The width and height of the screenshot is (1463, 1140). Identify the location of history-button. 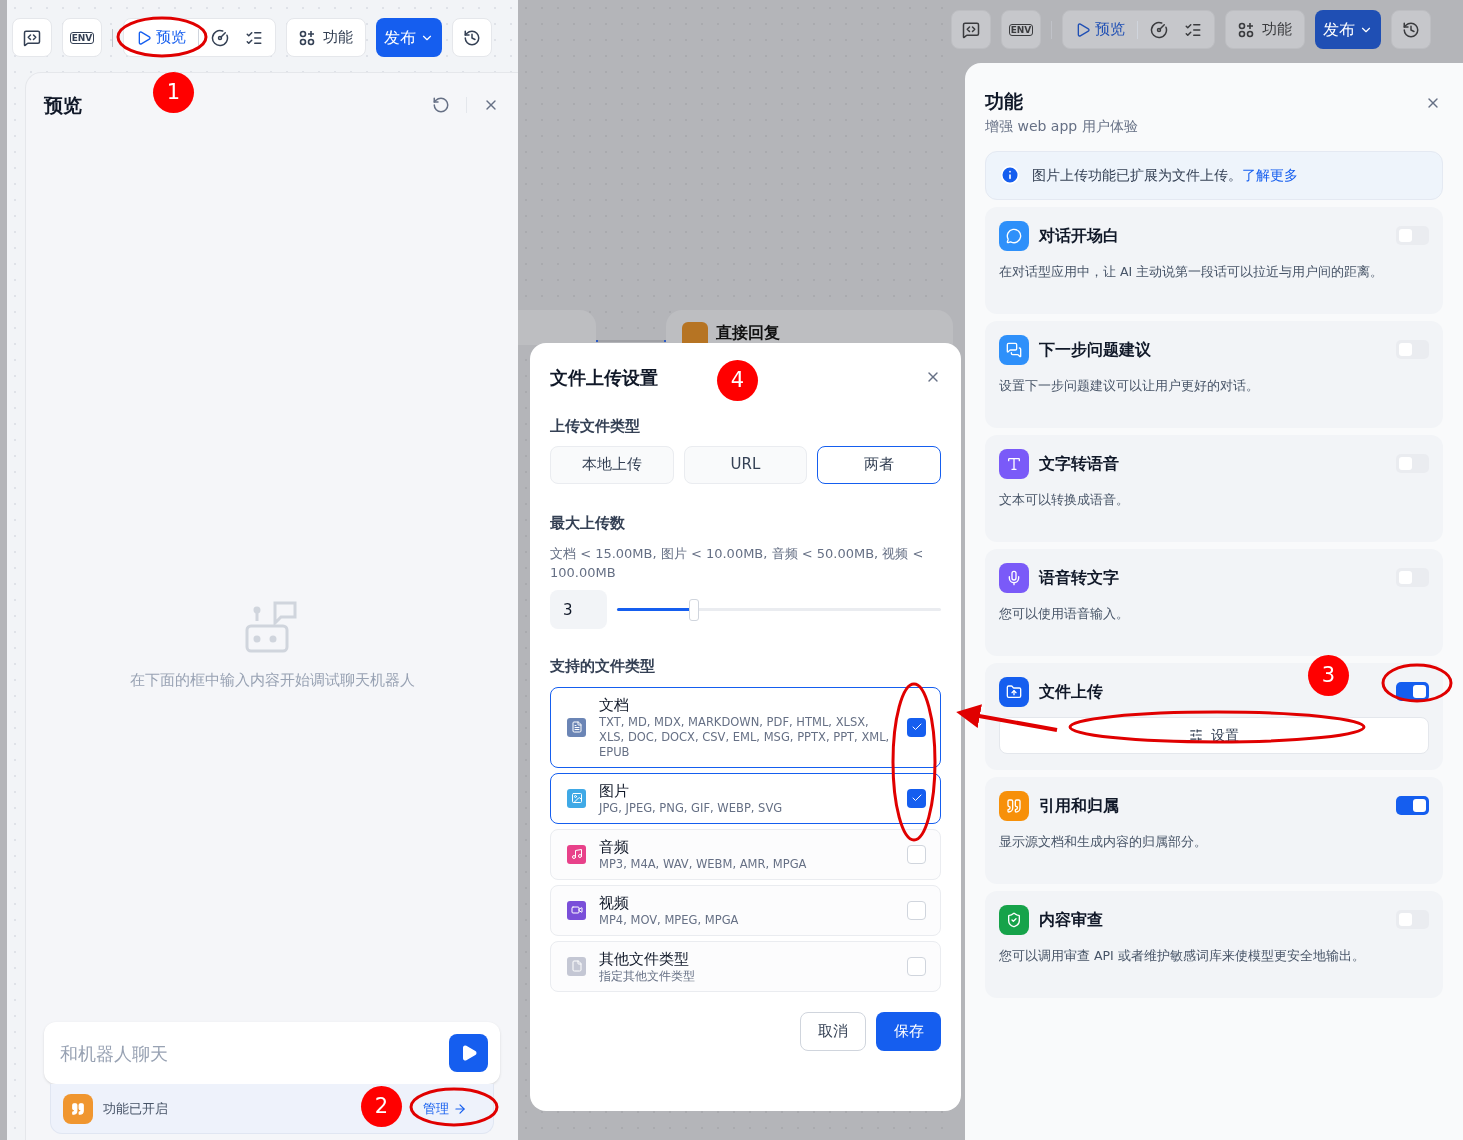
(1411, 29).